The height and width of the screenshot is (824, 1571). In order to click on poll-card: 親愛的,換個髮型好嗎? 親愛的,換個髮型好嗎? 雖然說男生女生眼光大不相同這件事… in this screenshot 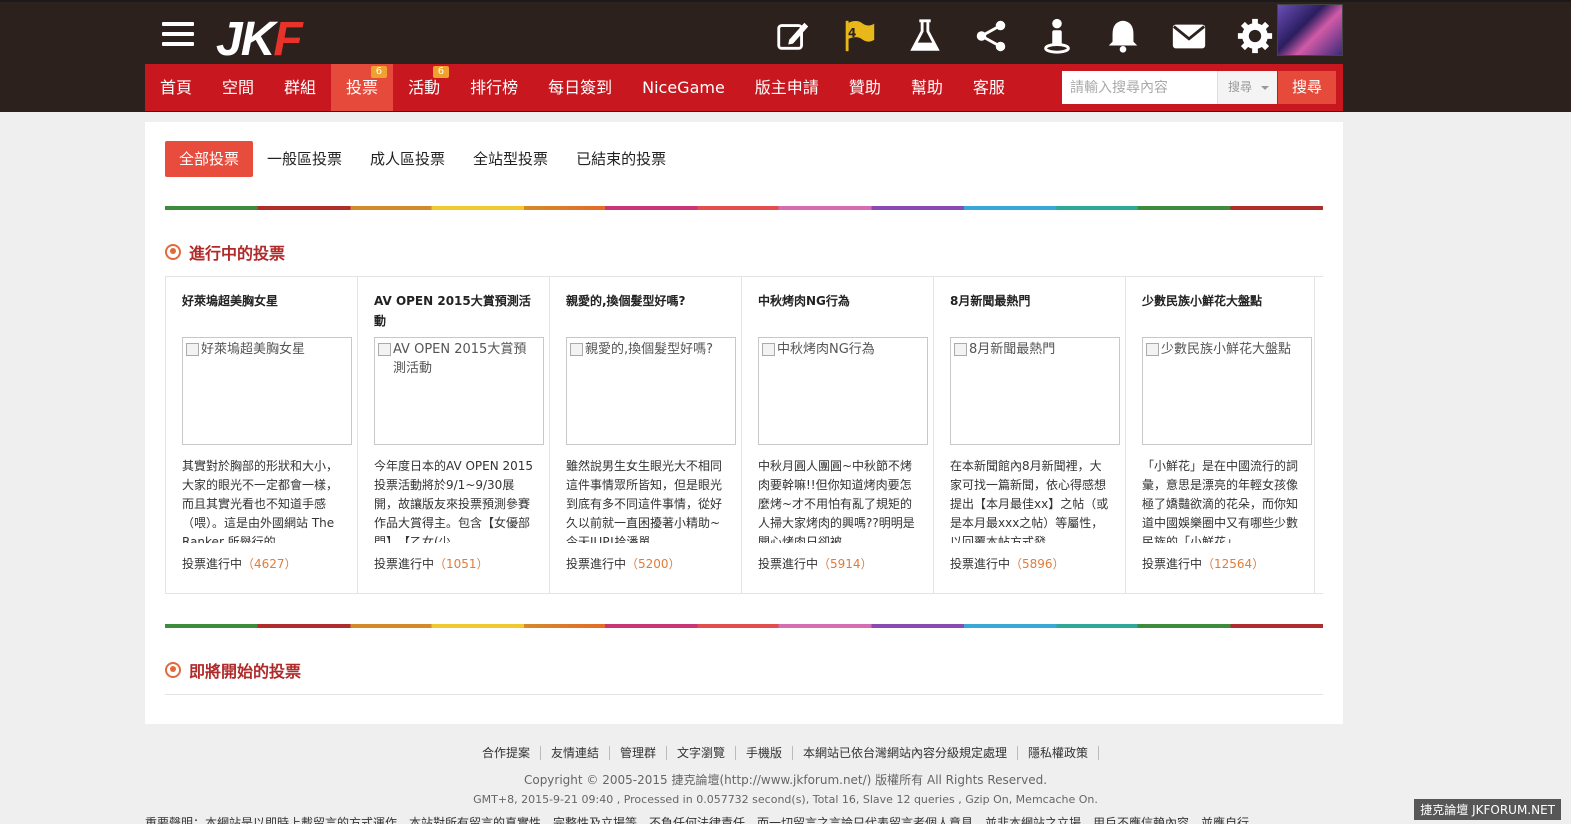, I will do `click(645, 435)`.